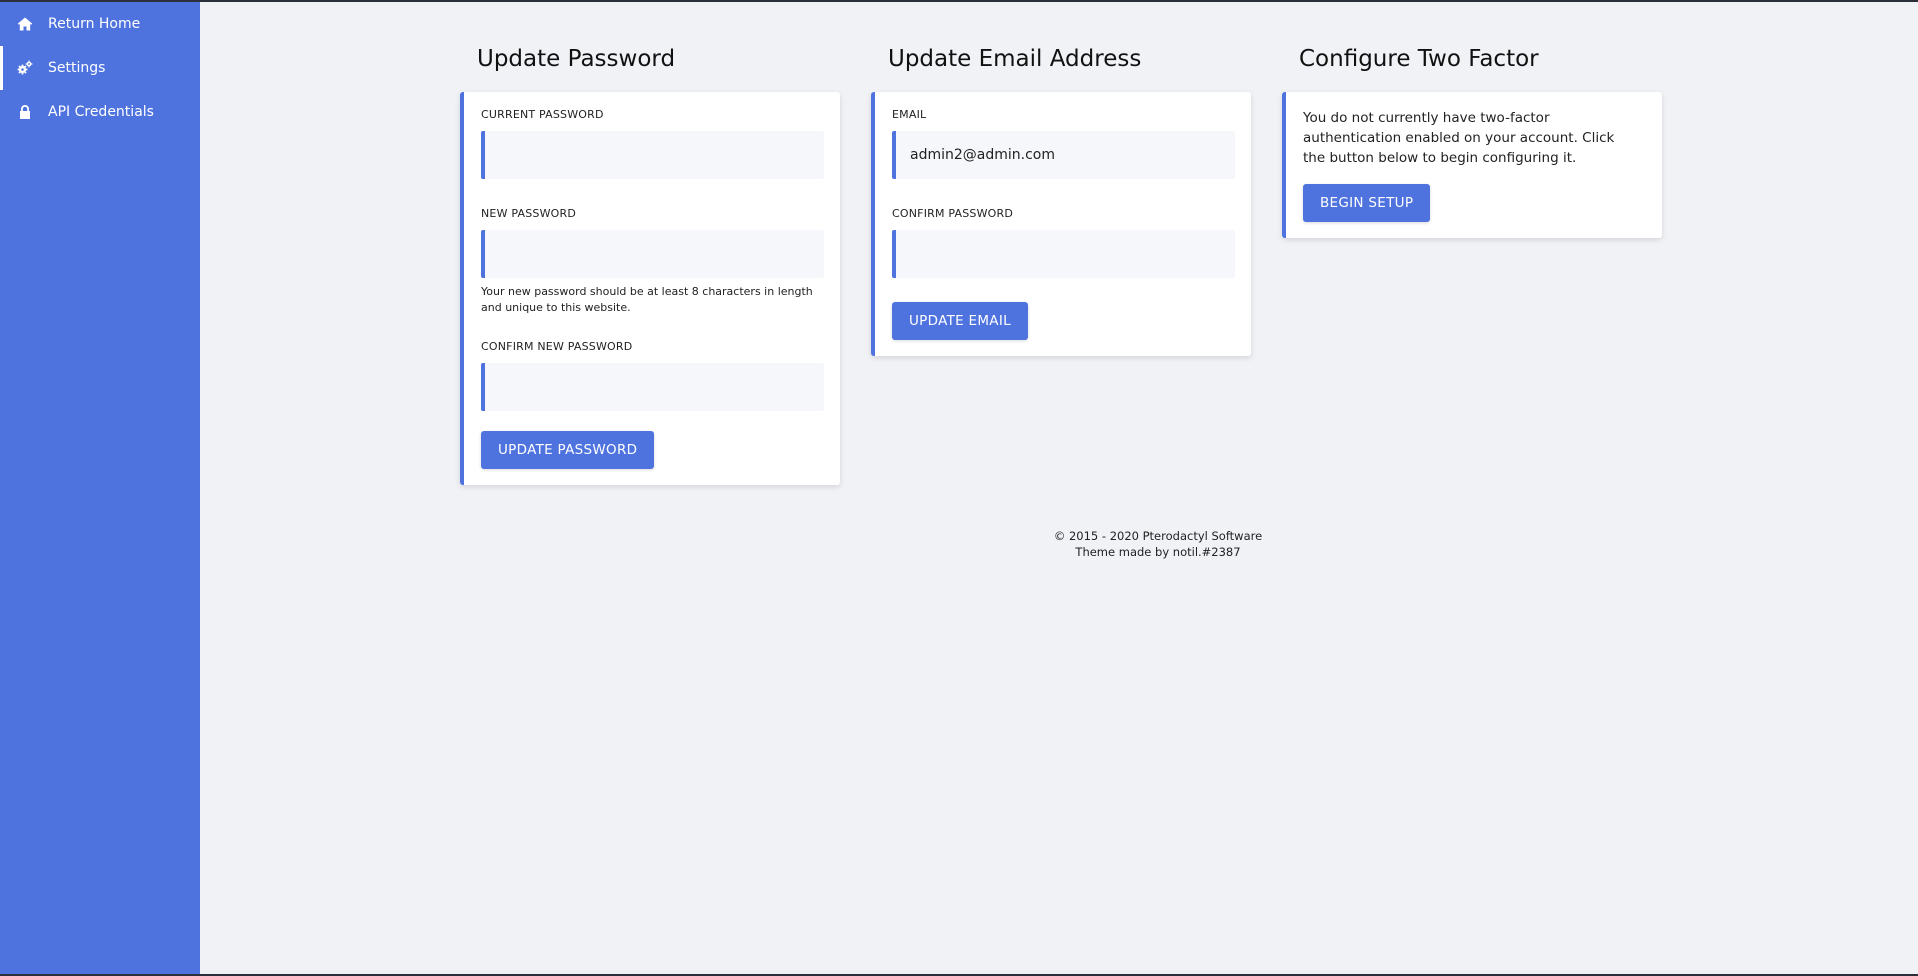  I want to click on confirm-new-password-label: CONFIRM NEW PASSWORD, so click(557, 346).